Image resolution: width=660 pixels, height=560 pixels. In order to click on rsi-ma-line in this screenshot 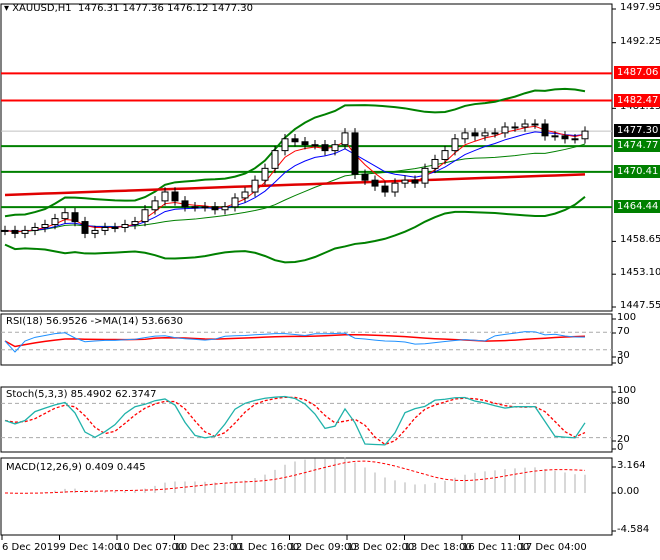, I will do `click(295, 340)`.